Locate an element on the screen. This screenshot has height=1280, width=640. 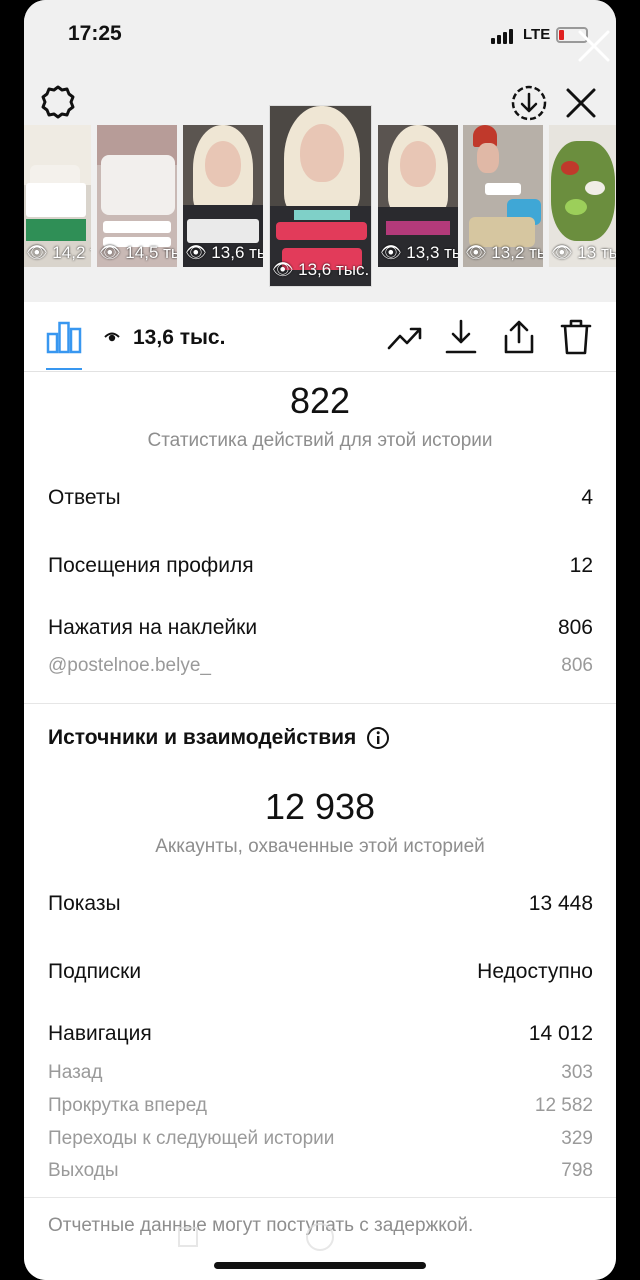
info-icon is located at coordinates (378, 738).